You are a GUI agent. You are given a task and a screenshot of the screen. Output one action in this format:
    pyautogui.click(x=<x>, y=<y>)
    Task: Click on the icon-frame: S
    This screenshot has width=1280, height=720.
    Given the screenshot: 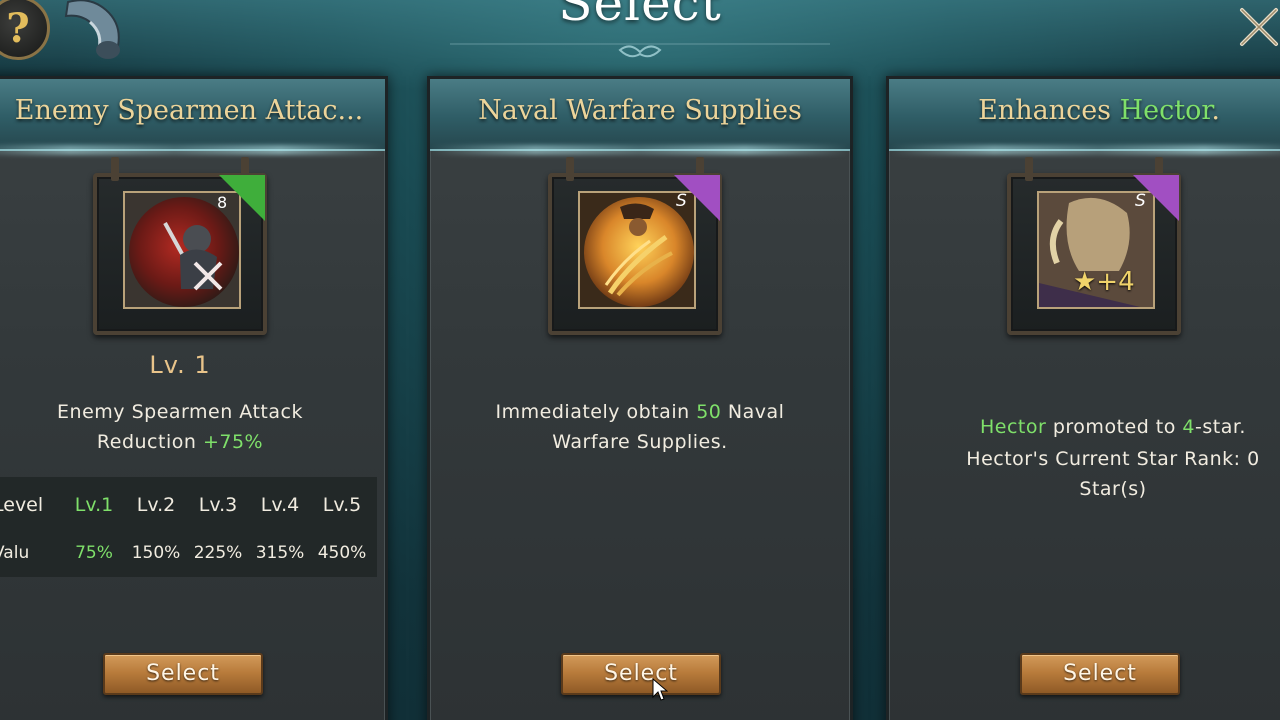 What is the action you would take?
    pyautogui.click(x=635, y=246)
    